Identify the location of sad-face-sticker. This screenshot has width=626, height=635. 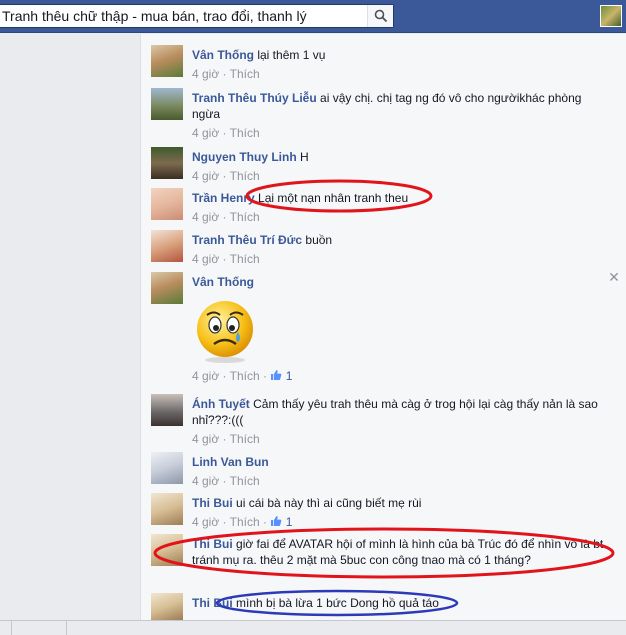
(225, 331).